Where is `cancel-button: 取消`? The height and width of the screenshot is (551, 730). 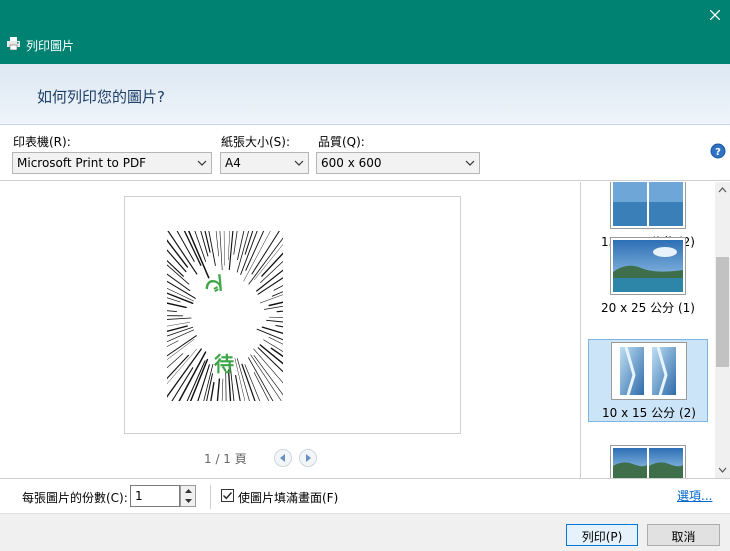 cancel-button: 取消 is located at coordinates (683, 535).